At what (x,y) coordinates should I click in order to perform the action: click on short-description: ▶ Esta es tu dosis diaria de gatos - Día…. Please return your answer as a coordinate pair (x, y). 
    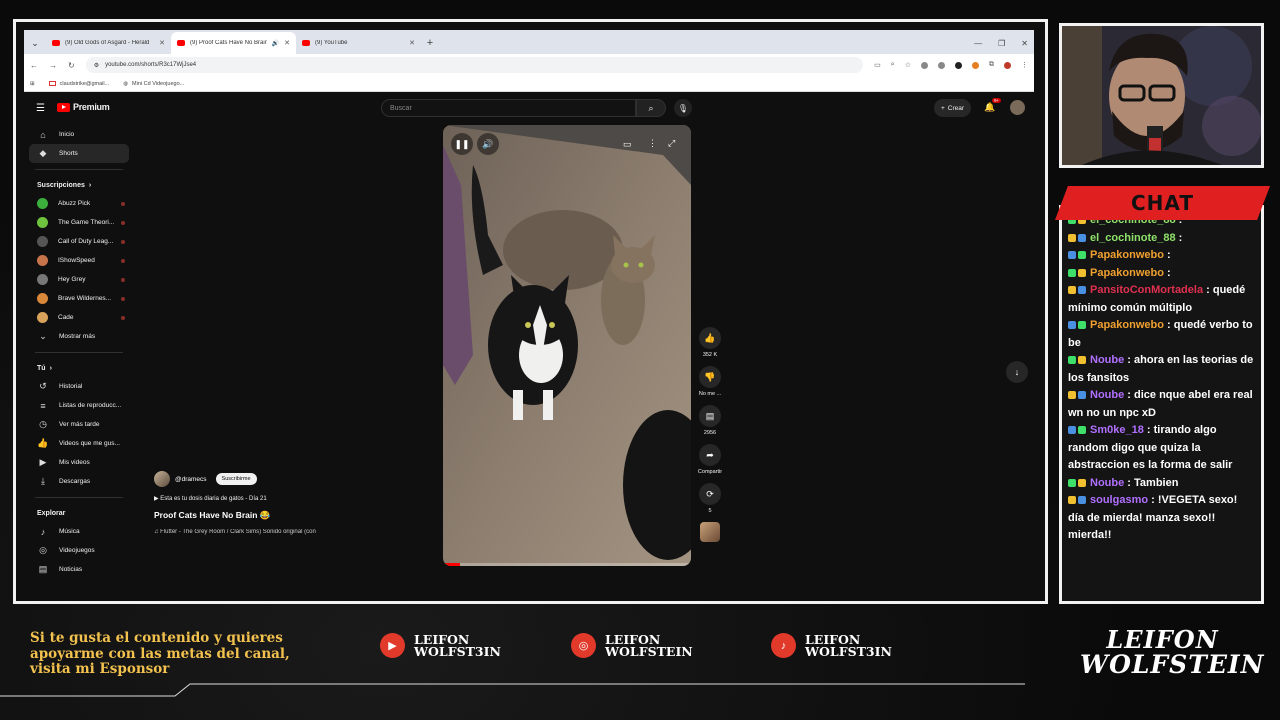
    Looking at the image, I should click on (274, 498).